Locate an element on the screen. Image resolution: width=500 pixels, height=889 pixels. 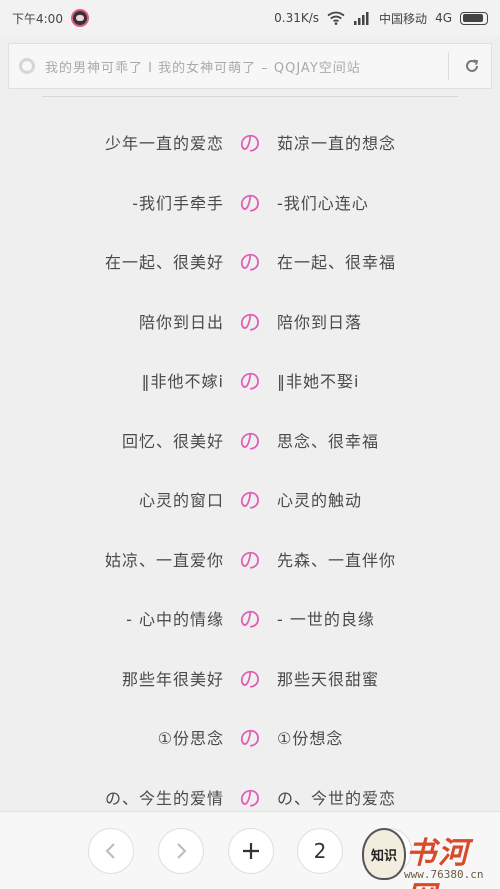
watermark-url: www.76380.cn is located at coordinates (444, 874).